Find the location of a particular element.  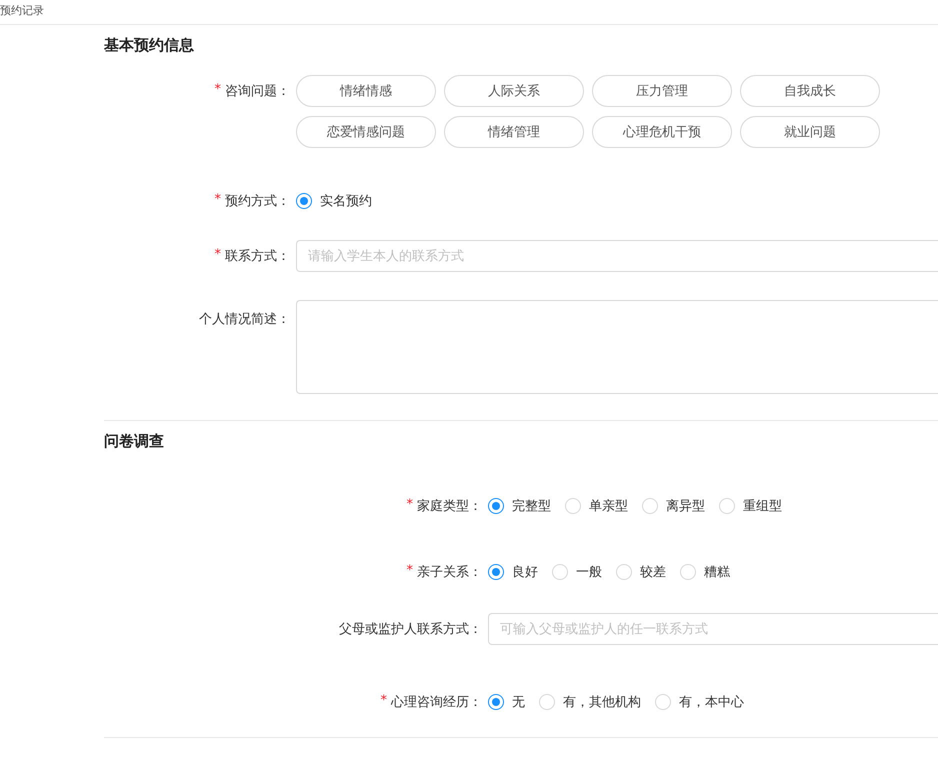

radio-label: 一般 is located at coordinates (589, 572).